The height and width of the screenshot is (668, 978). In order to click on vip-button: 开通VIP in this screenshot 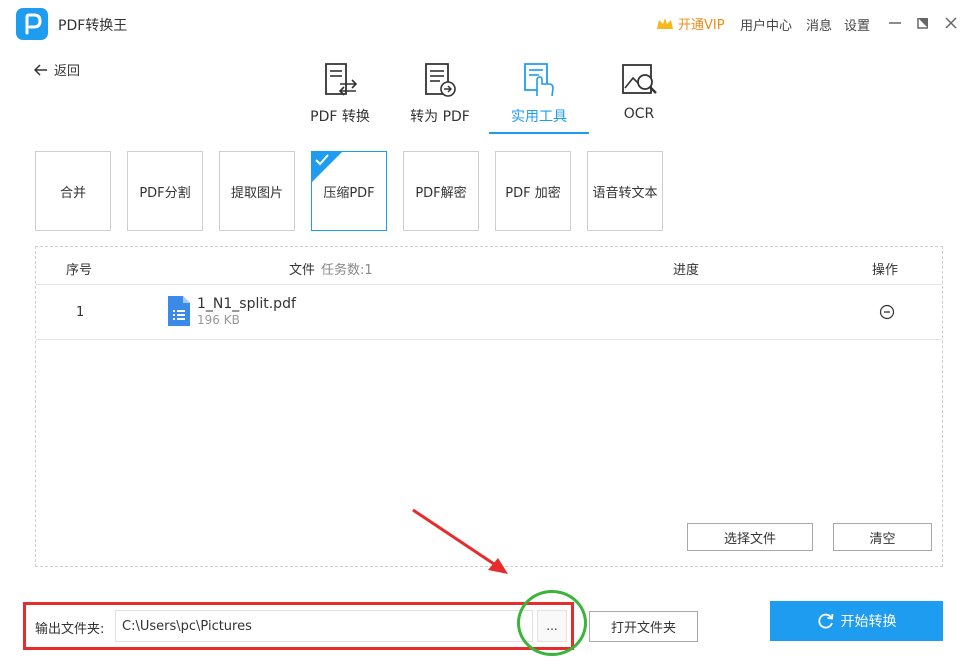, I will do `click(690, 23)`.